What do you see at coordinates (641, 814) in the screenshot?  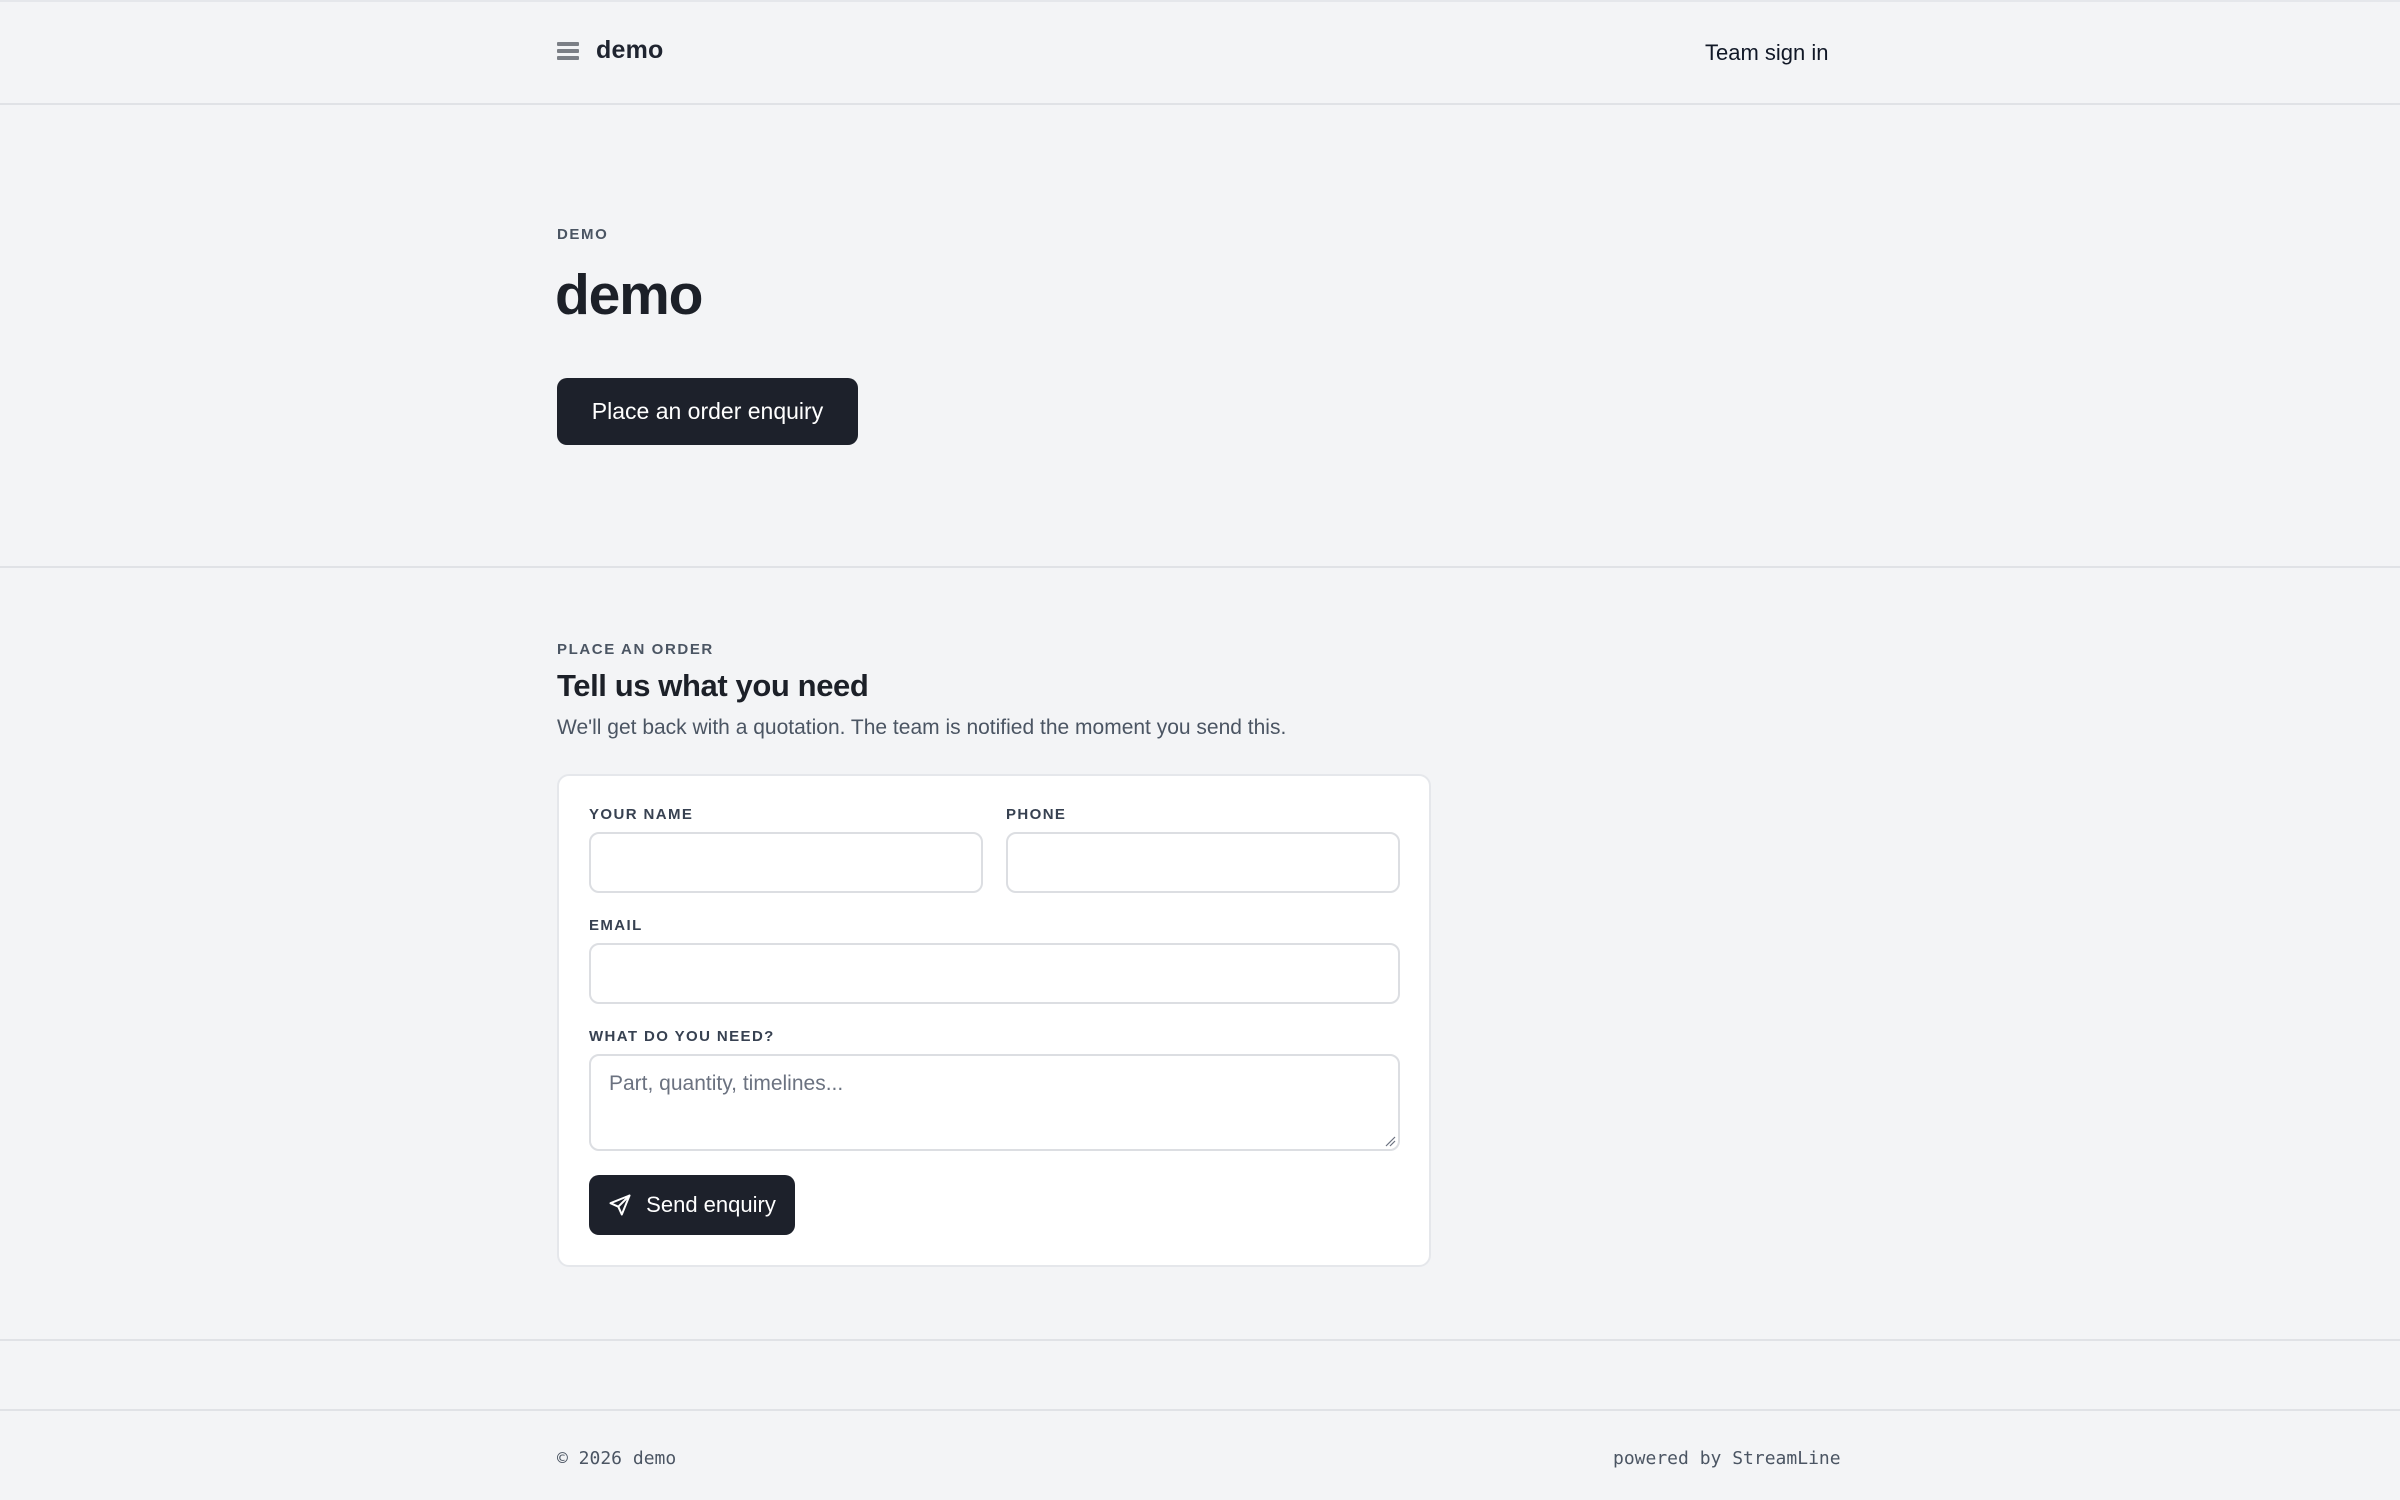 I see `name-label: YOUR NAME` at bounding box center [641, 814].